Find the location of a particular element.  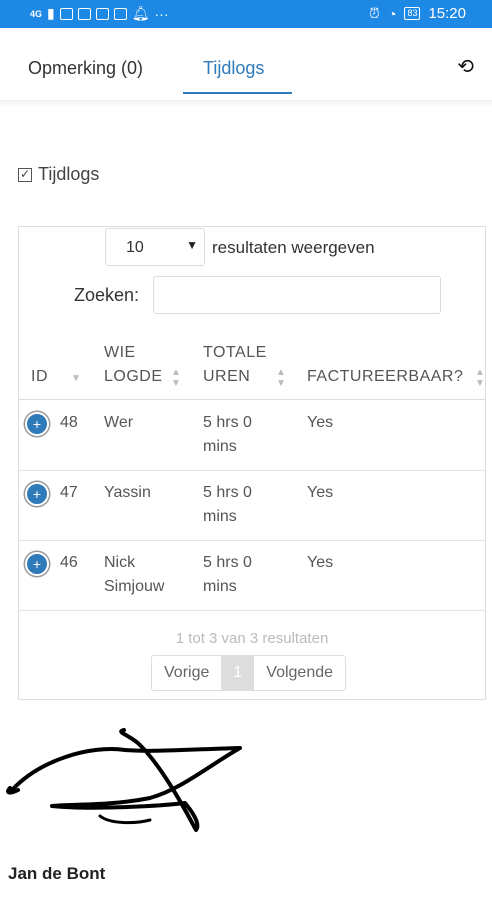

col-header-who-line1: WIE is located at coordinates (120, 352).